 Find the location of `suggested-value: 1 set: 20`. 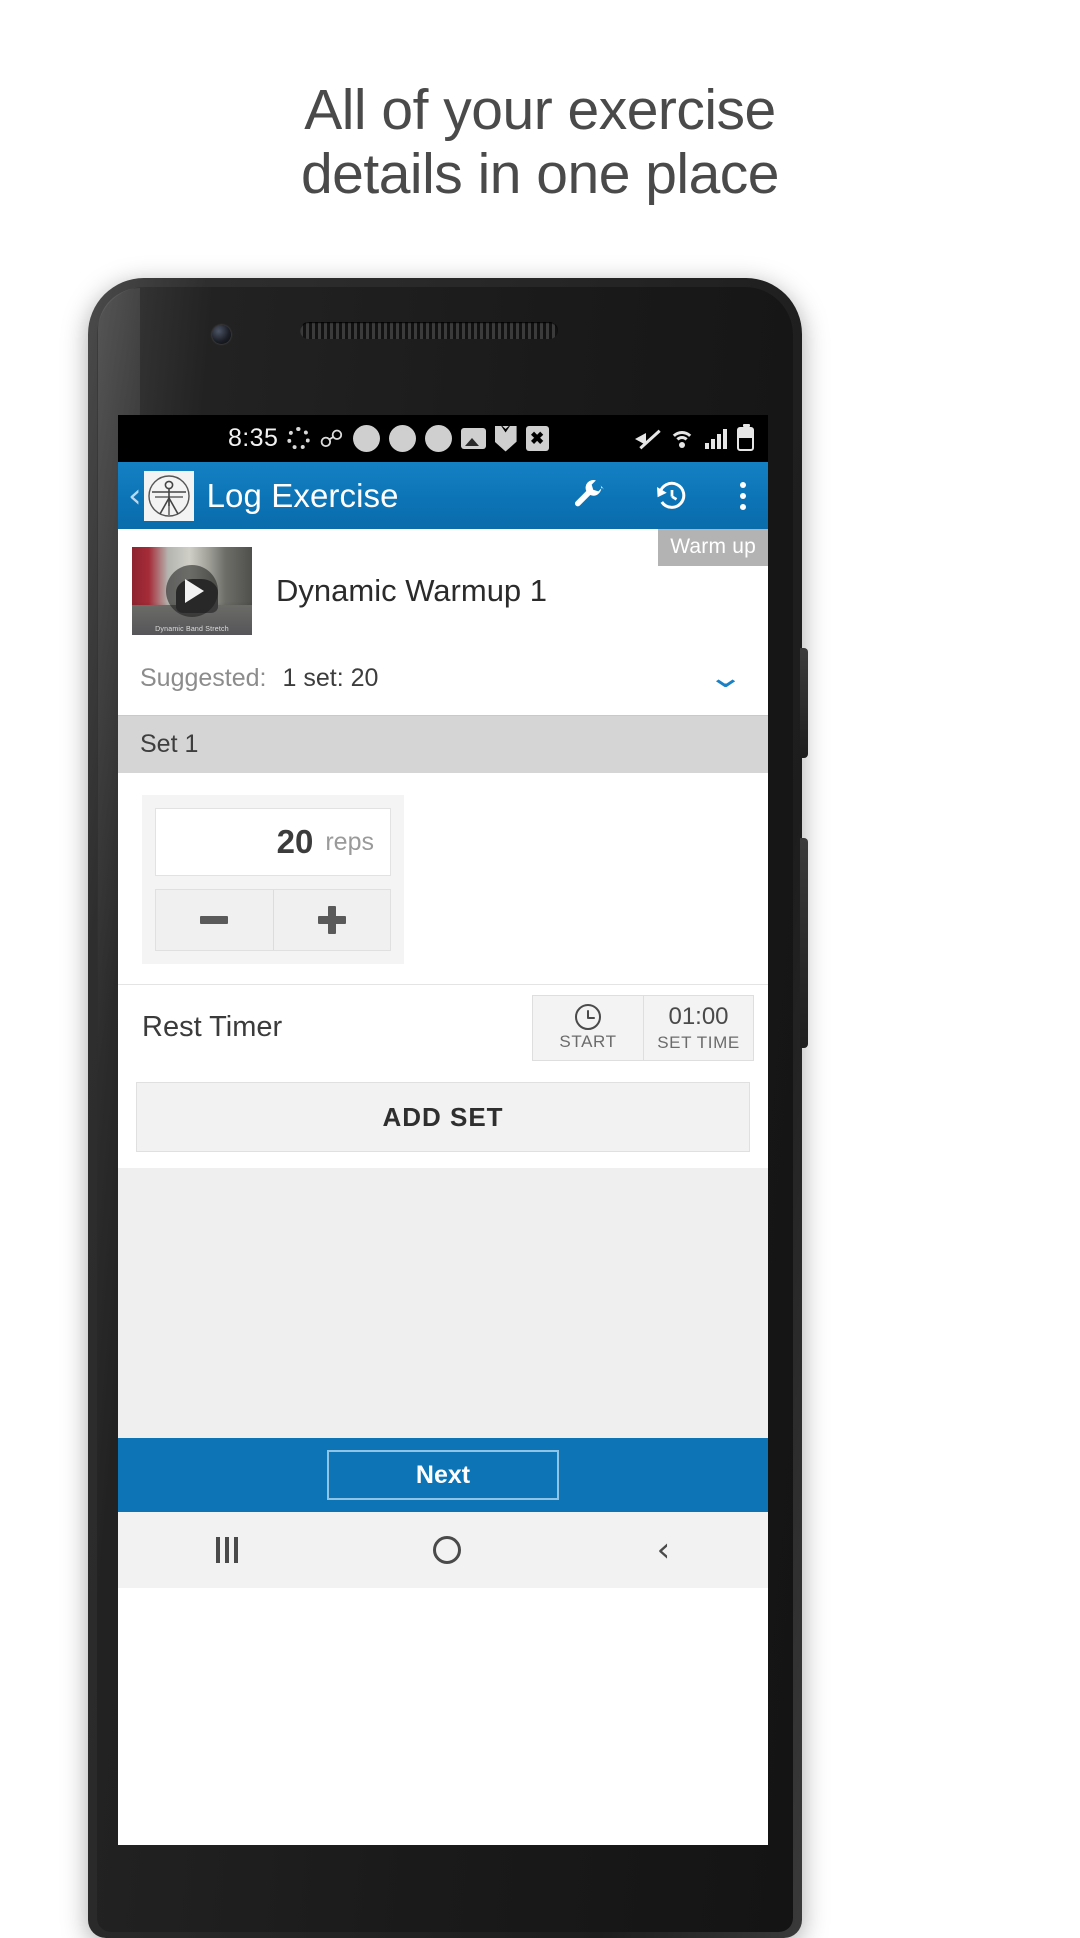

suggested-value: 1 set: 20 is located at coordinates (330, 677).